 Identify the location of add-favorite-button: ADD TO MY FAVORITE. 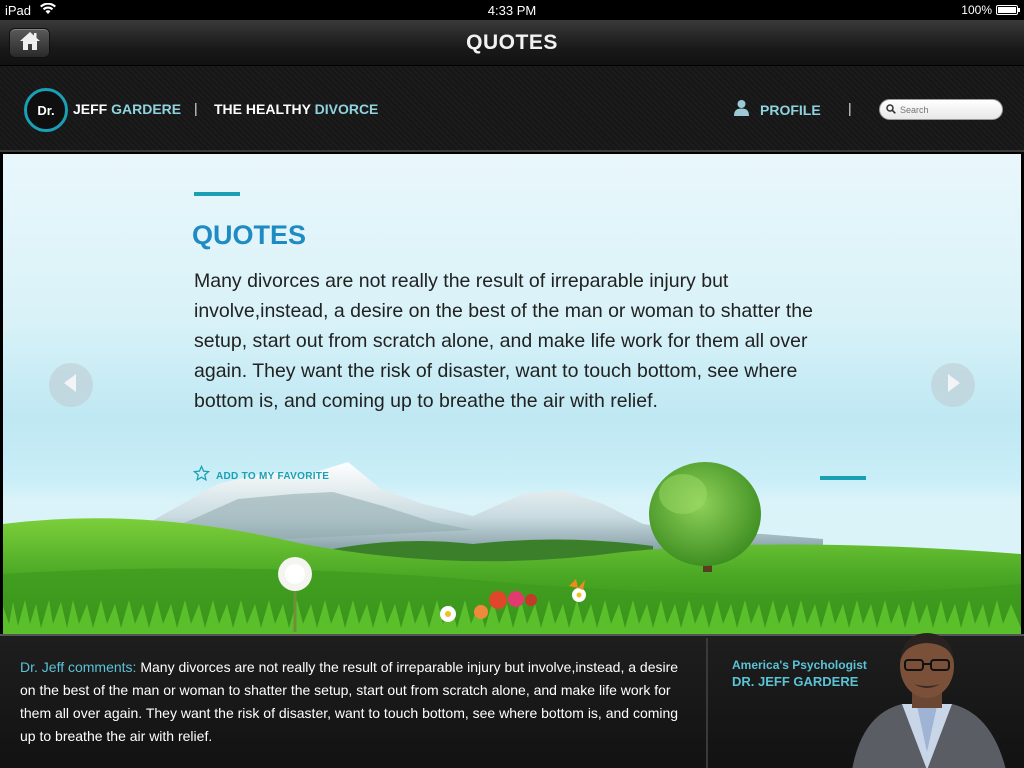
(261, 475).